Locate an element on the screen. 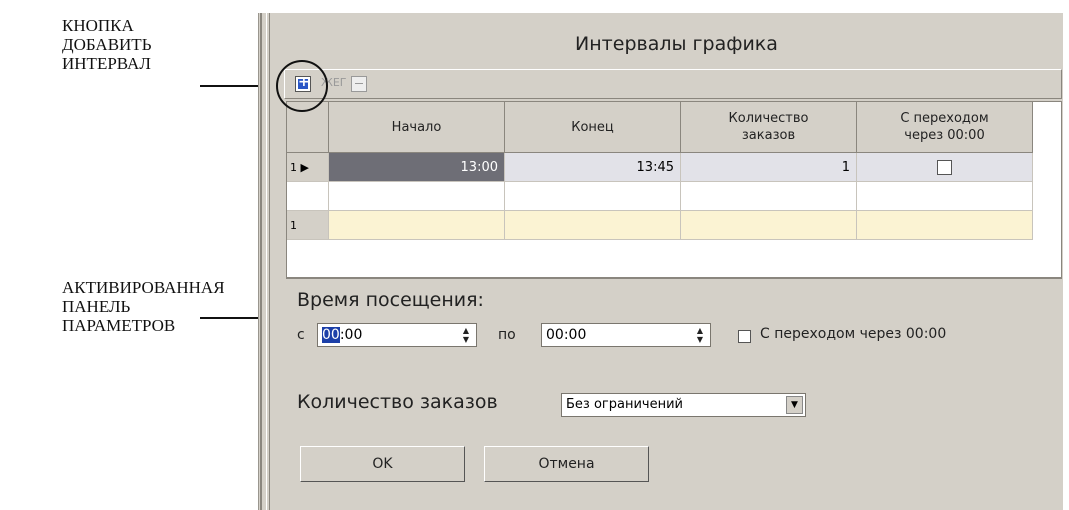 This screenshot has width=1069, height=510. visit-time-label: Время посещения: is located at coordinates (390, 300).